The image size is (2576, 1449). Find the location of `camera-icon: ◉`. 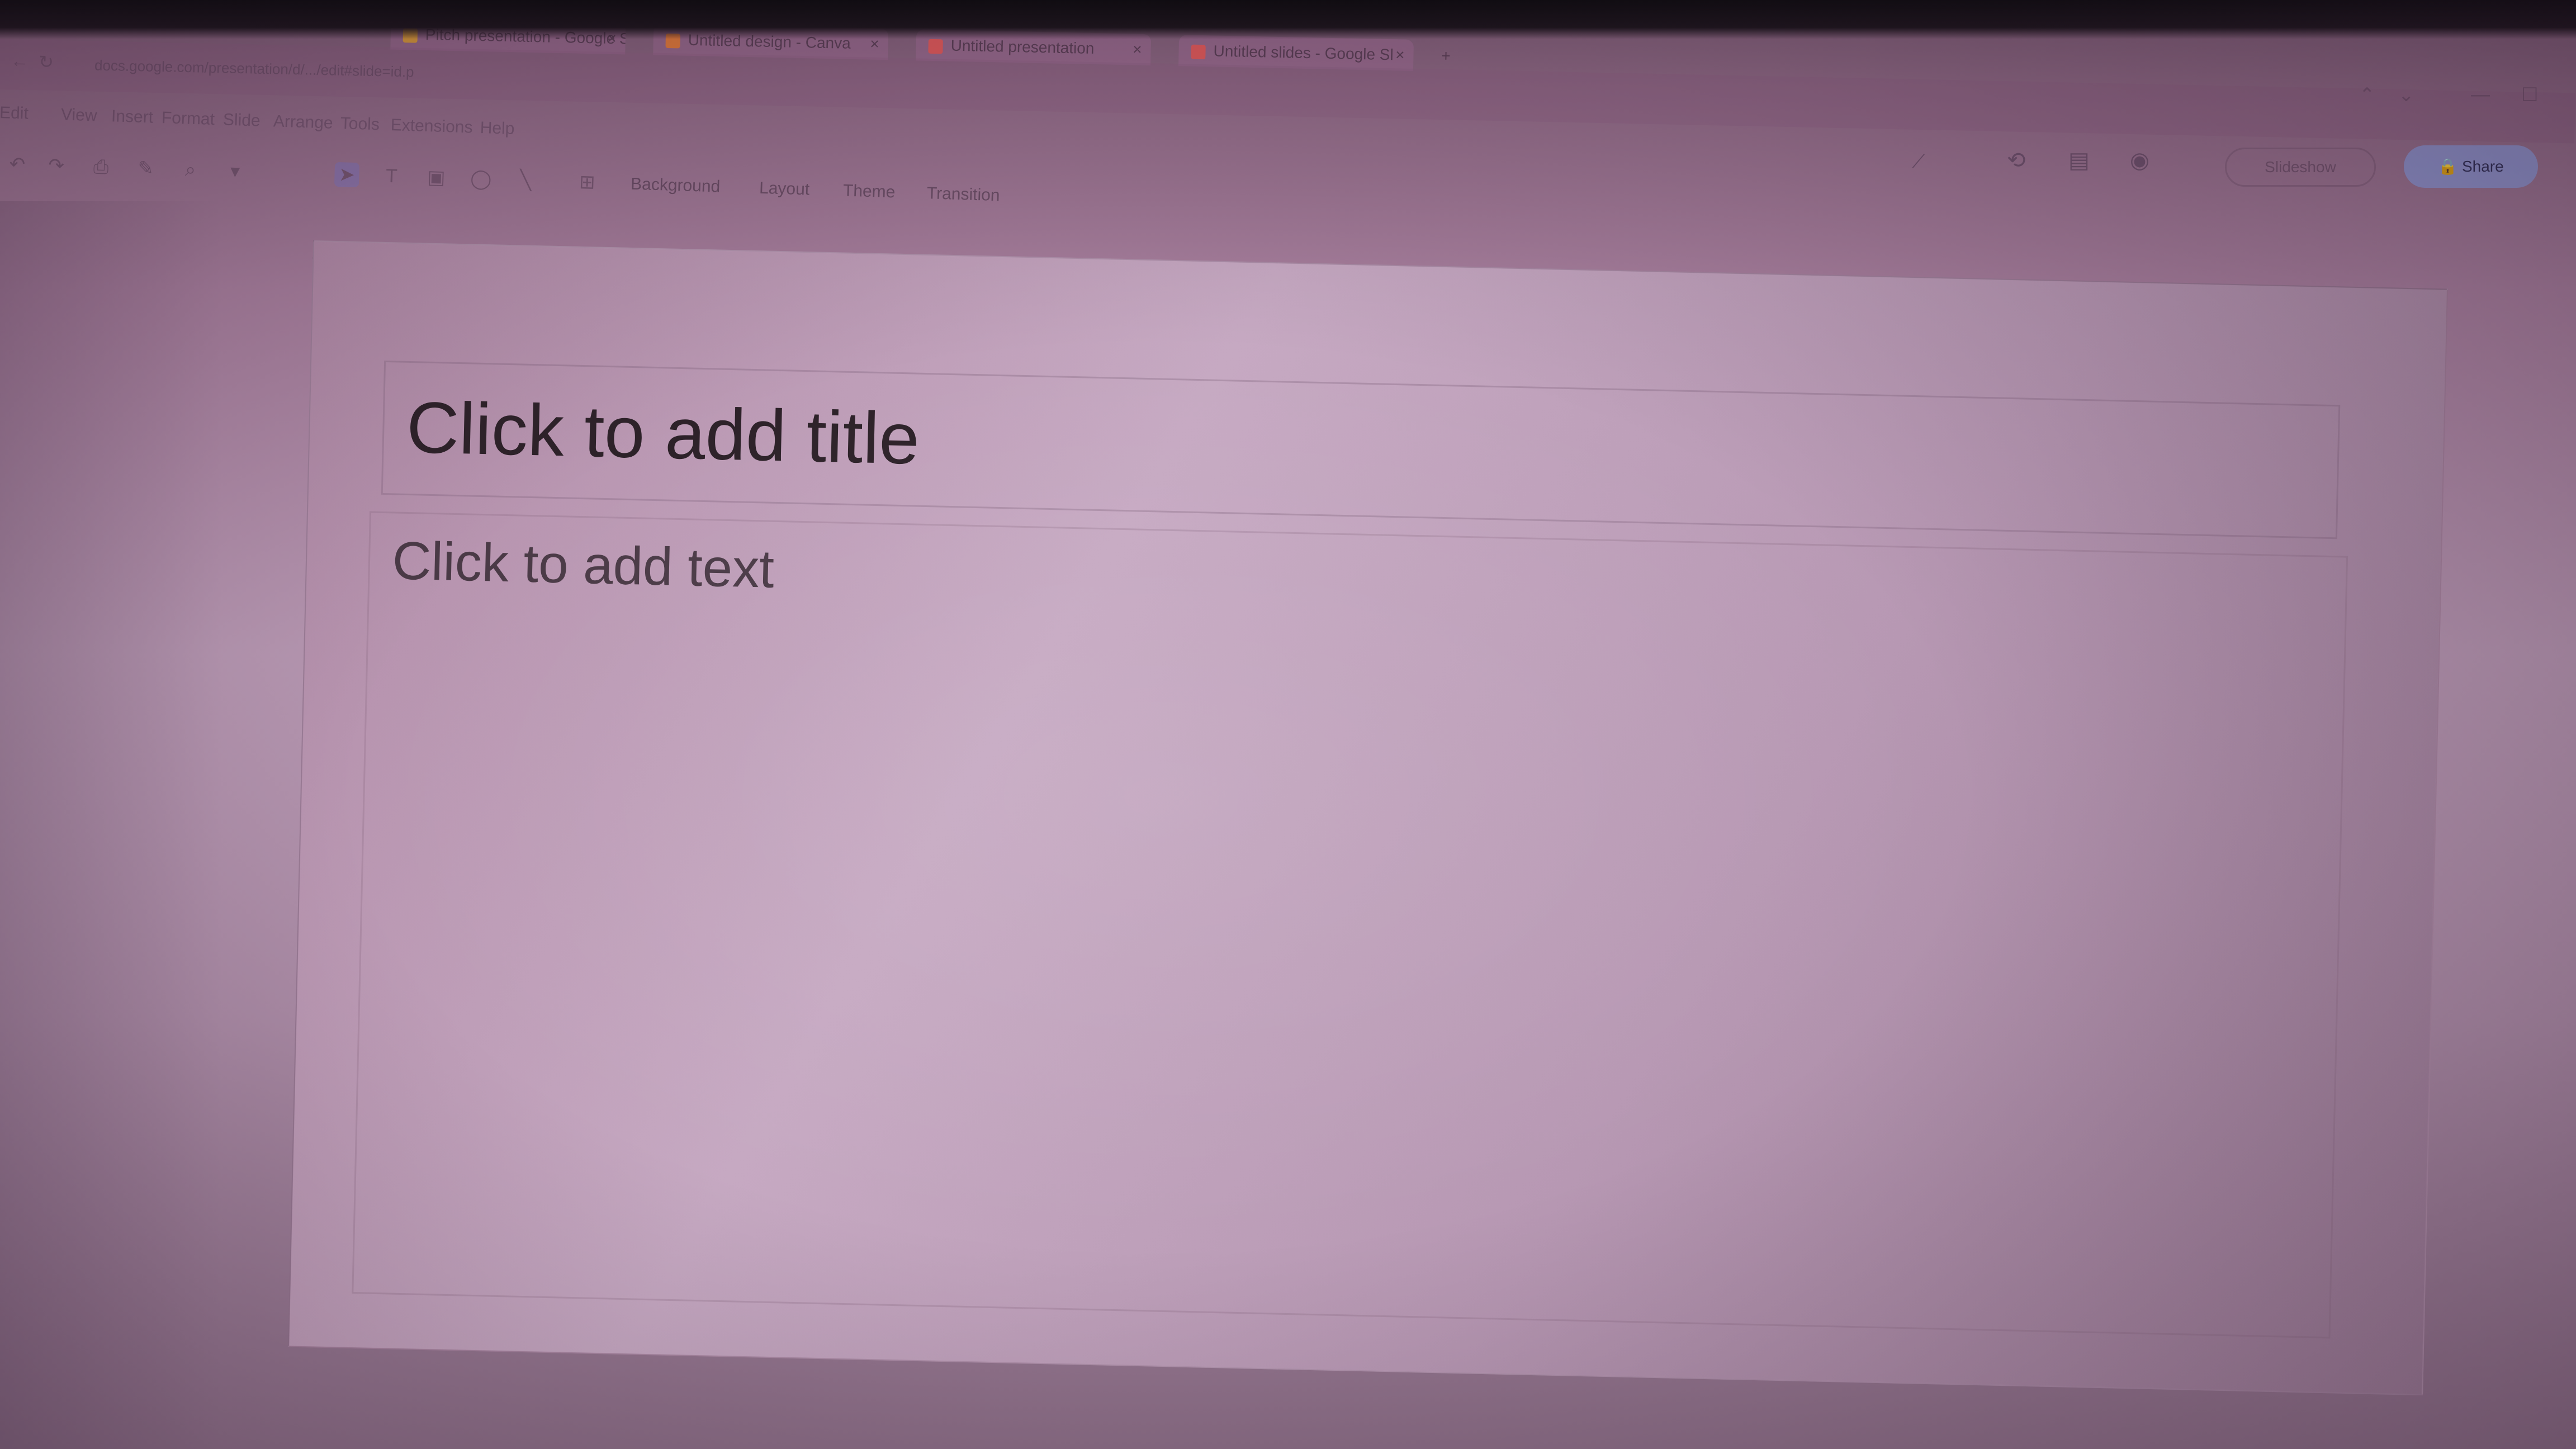

camera-icon: ◉ is located at coordinates (2139, 160).